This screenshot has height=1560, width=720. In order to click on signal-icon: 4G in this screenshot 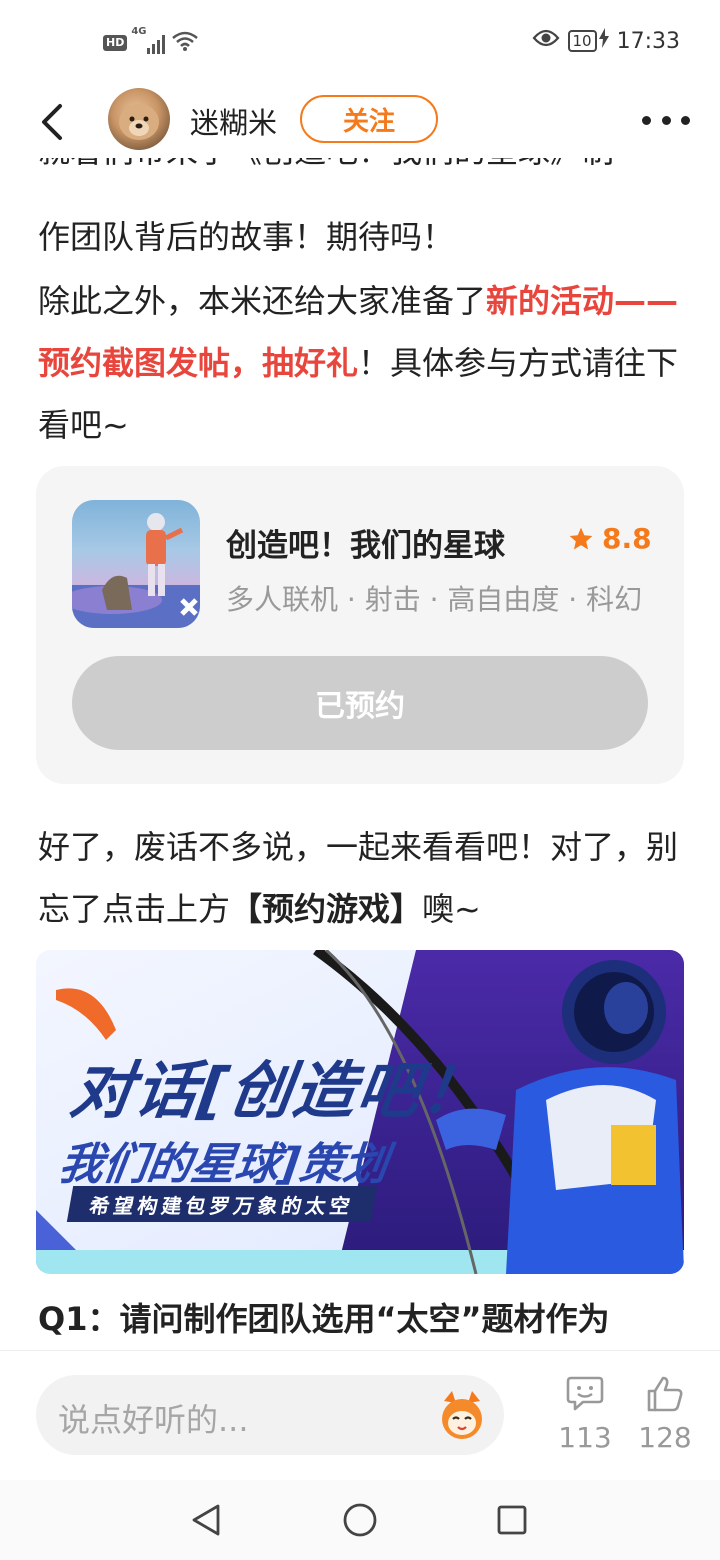, I will do `click(148, 40)`.